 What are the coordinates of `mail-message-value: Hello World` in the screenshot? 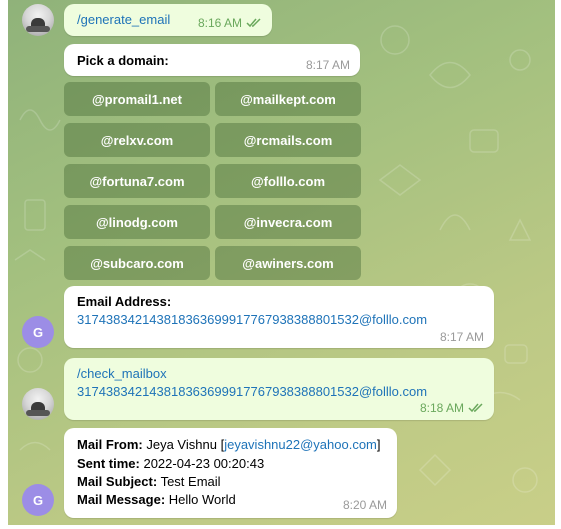 It's located at (202, 499).